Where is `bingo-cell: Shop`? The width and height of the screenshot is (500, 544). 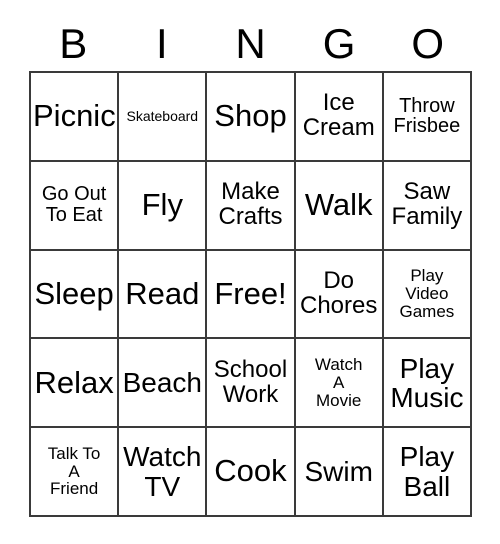 bingo-cell: Shop is located at coordinates (251, 117).